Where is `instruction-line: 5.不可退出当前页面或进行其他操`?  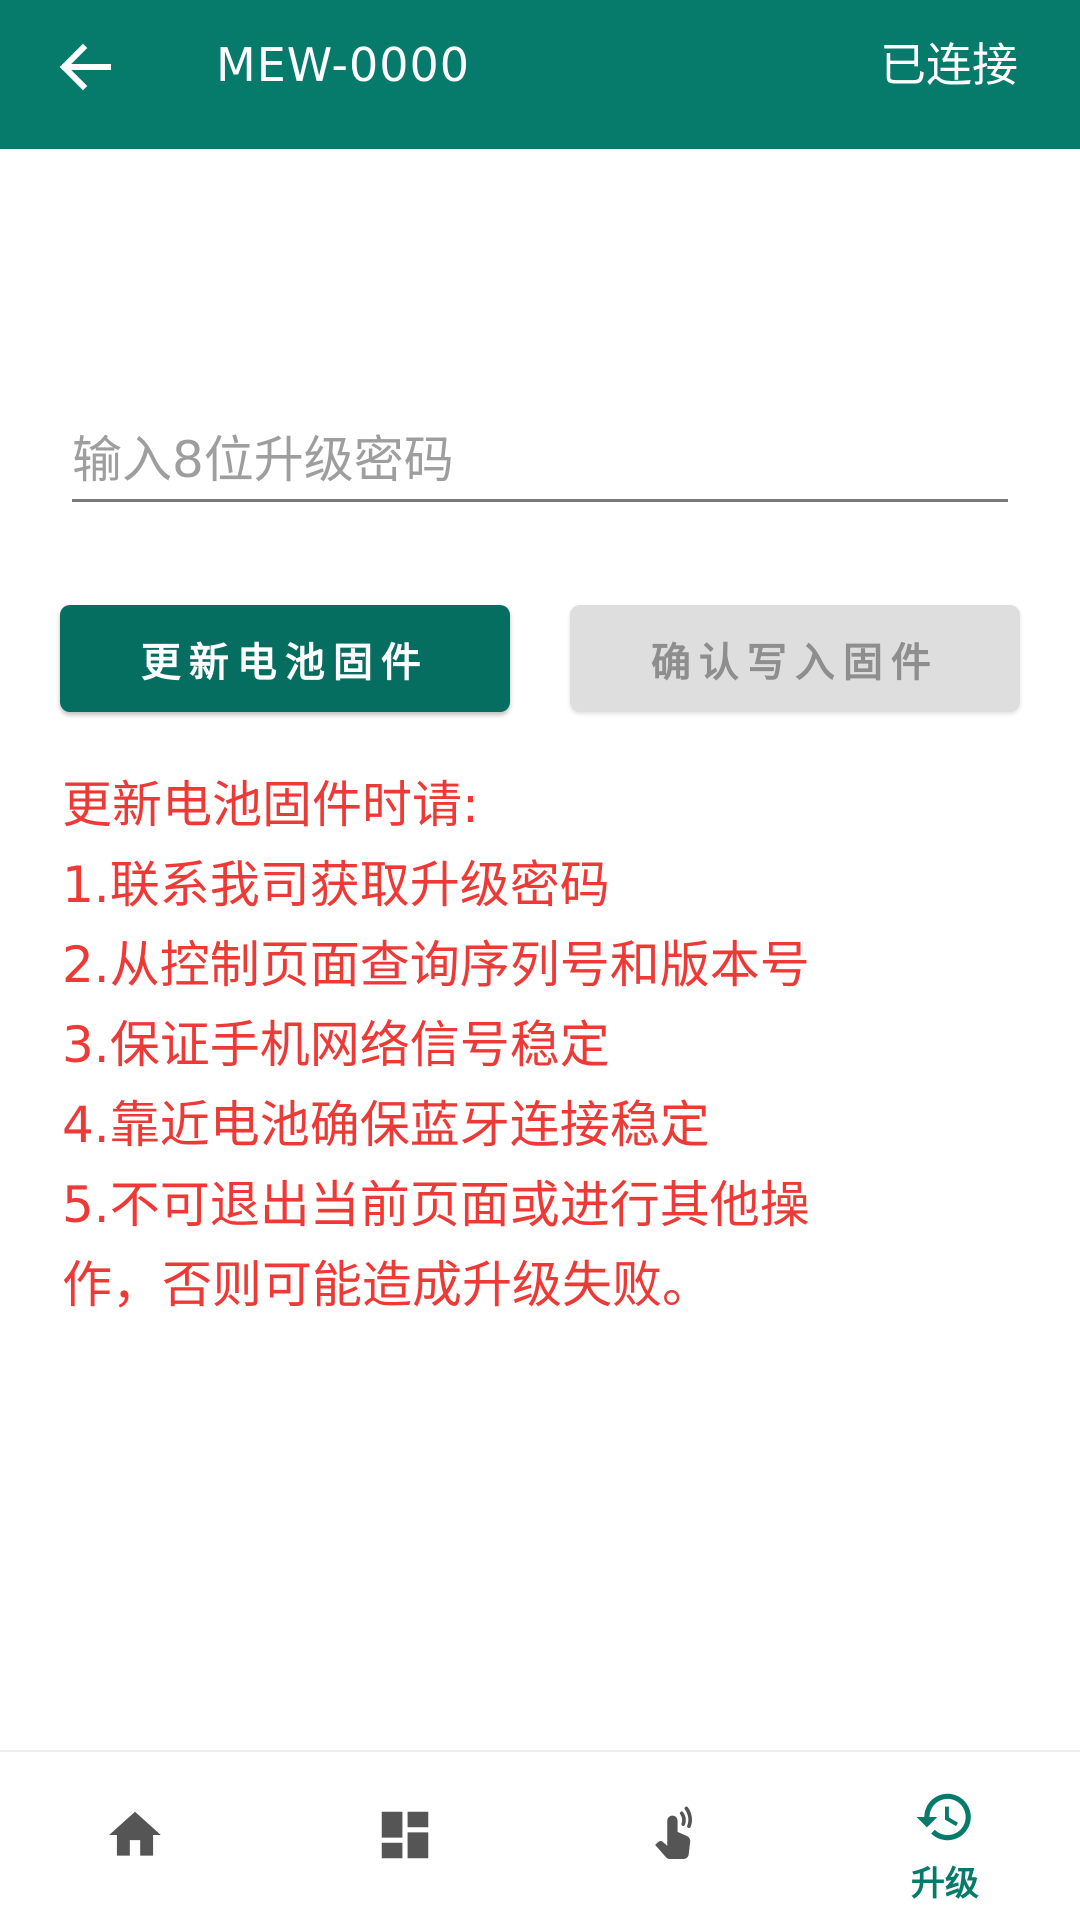 instruction-line: 5.不可退出当前页面或进行其他操 is located at coordinates (436, 1205).